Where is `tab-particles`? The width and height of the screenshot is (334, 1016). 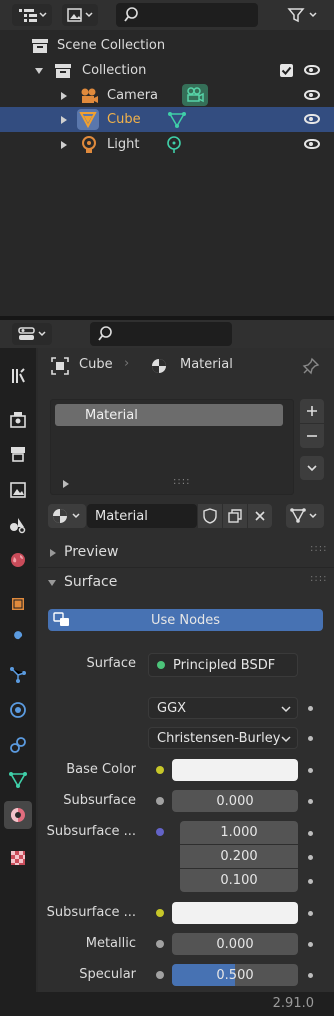 tab-particles is located at coordinates (18, 675).